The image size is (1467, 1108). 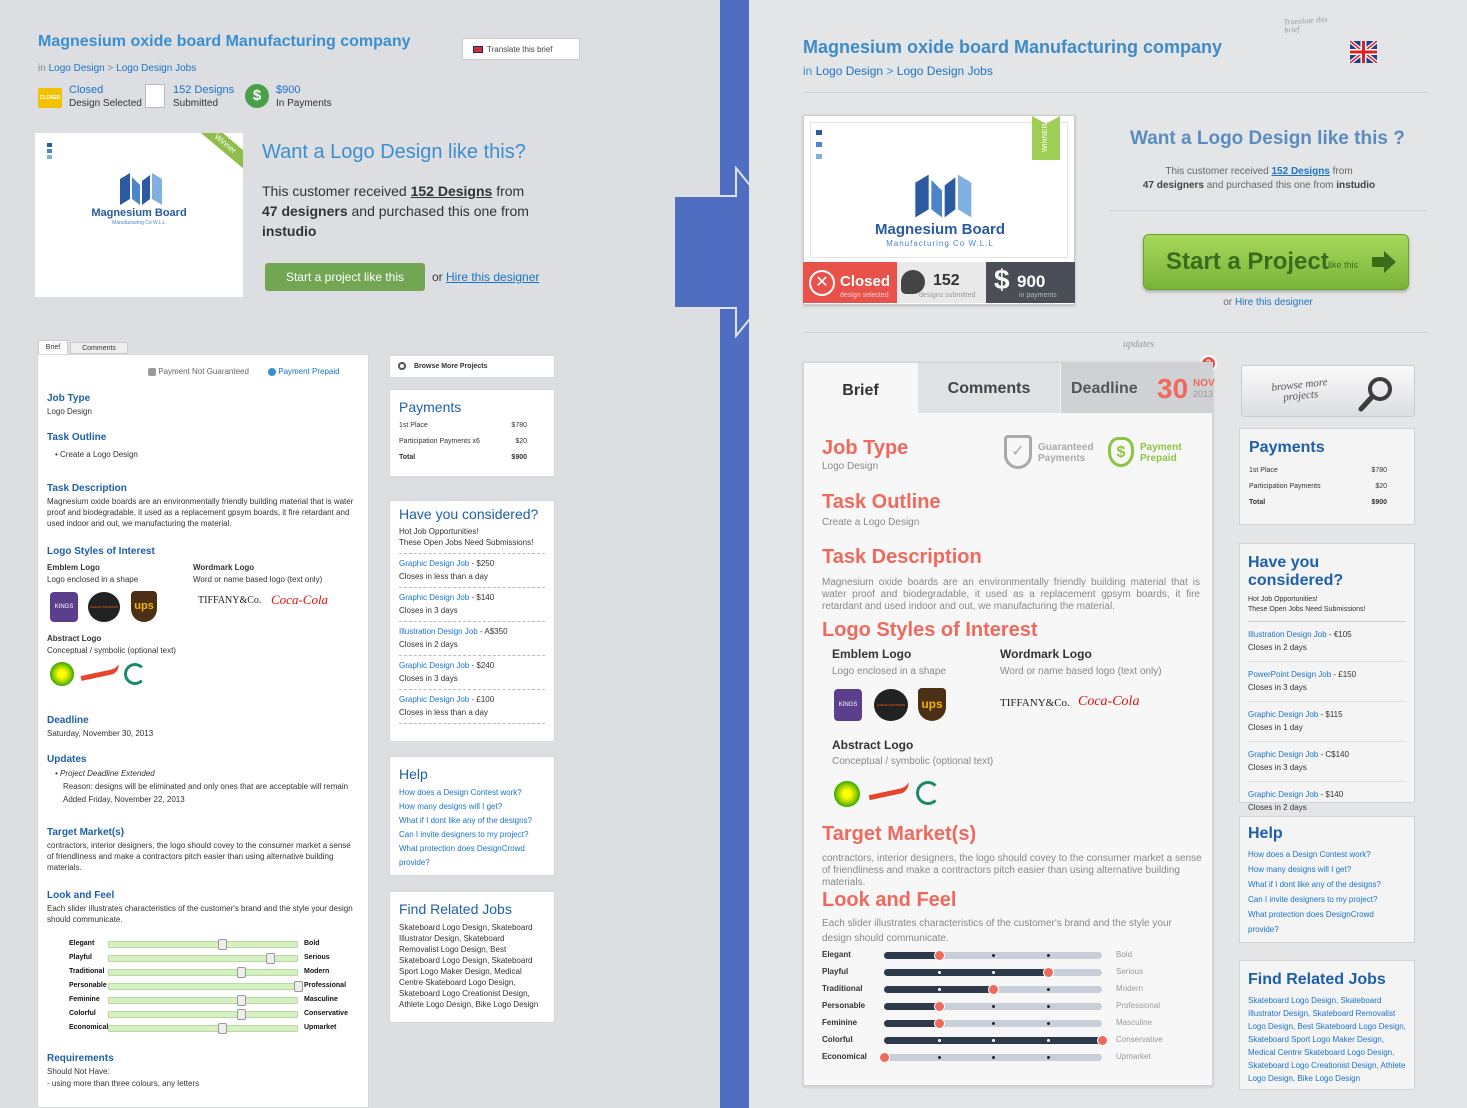 What do you see at coordinates (1276, 262) in the screenshot?
I see `start-project-button: Start a Project like this` at bounding box center [1276, 262].